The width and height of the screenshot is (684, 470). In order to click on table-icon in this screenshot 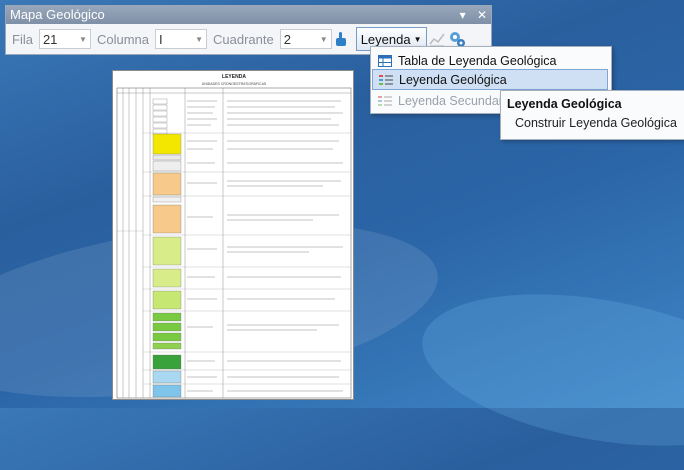, I will do `click(385, 60)`.